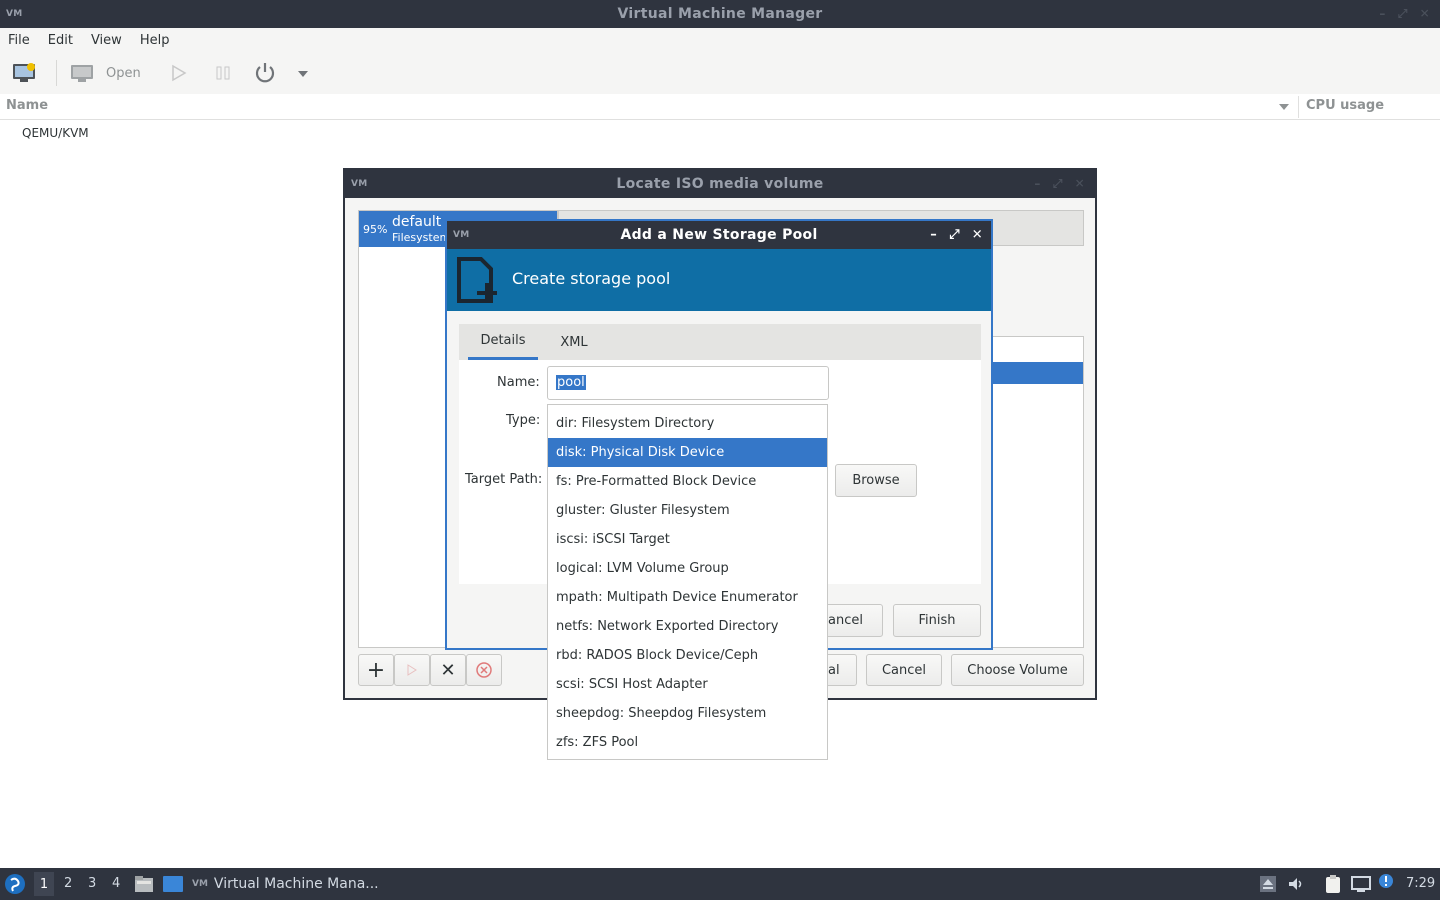  Describe the element at coordinates (876, 480) in the screenshot. I see `browse-button: Browse` at that location.